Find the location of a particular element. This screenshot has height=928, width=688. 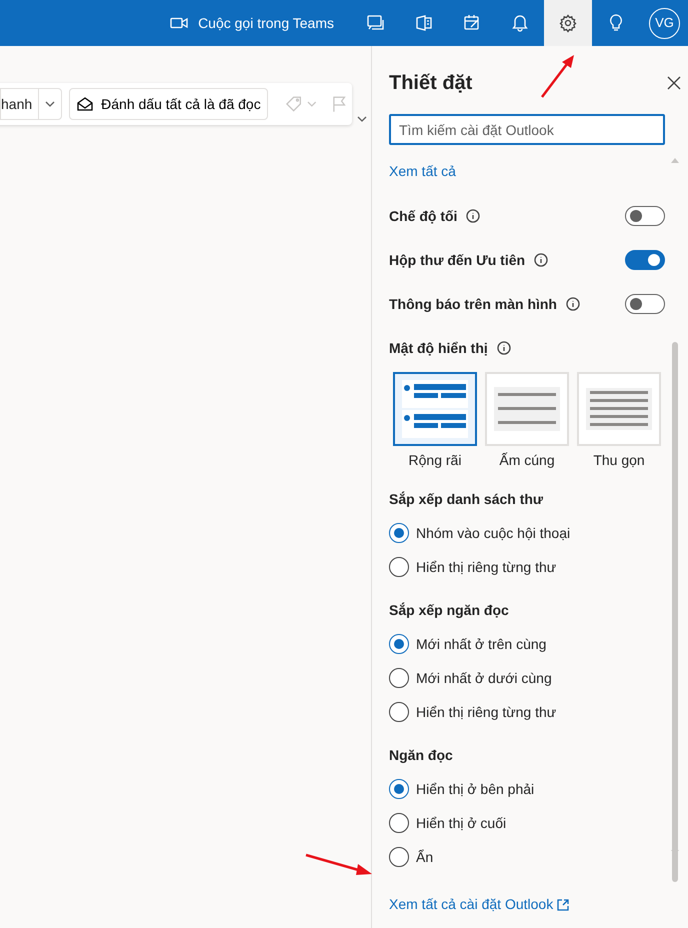

chevron-down-icon is located at coordinates (362, 119).